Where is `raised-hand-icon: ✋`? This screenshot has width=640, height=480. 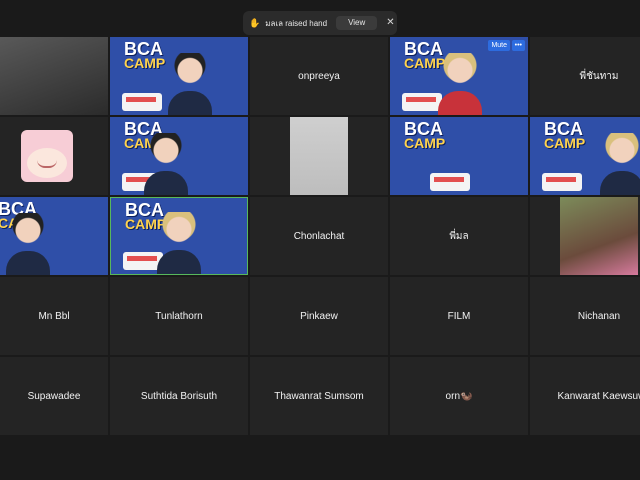
raised-hand-icon: ✋ is located at coordinates (255, 22).